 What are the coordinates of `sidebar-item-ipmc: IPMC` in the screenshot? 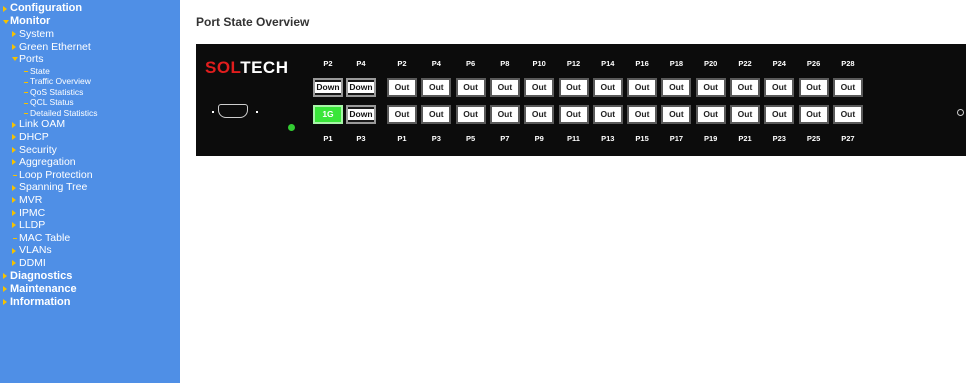 It's located at (90, 213).